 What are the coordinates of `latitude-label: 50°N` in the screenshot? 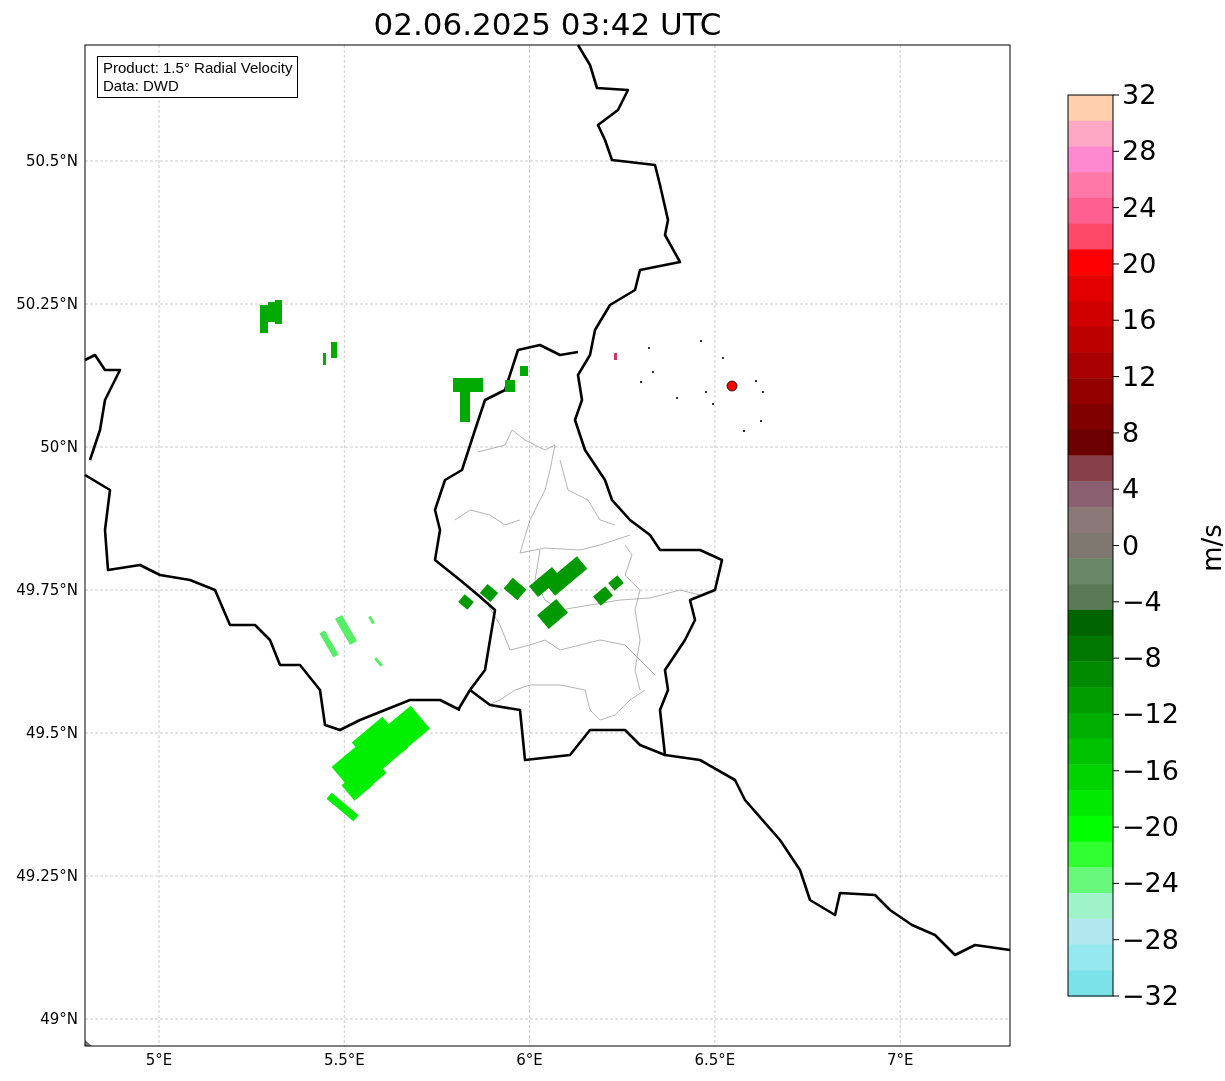 It's located at (59, 447).